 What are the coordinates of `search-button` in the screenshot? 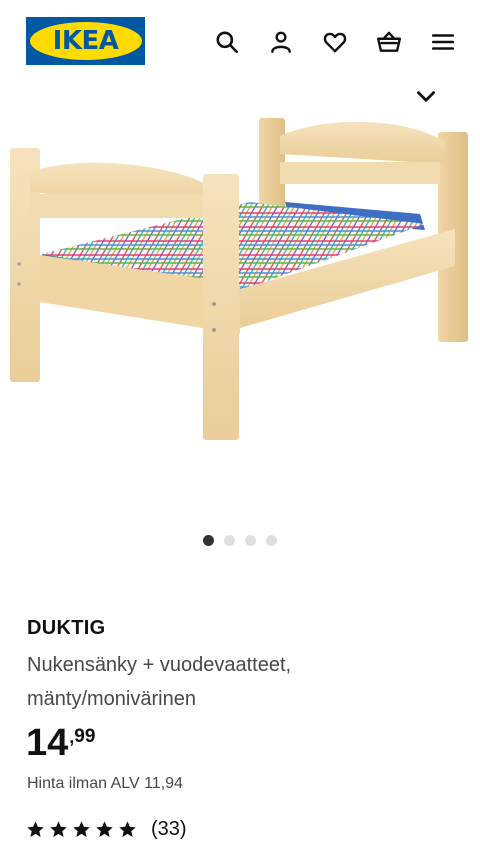 It's located at (227, 42).